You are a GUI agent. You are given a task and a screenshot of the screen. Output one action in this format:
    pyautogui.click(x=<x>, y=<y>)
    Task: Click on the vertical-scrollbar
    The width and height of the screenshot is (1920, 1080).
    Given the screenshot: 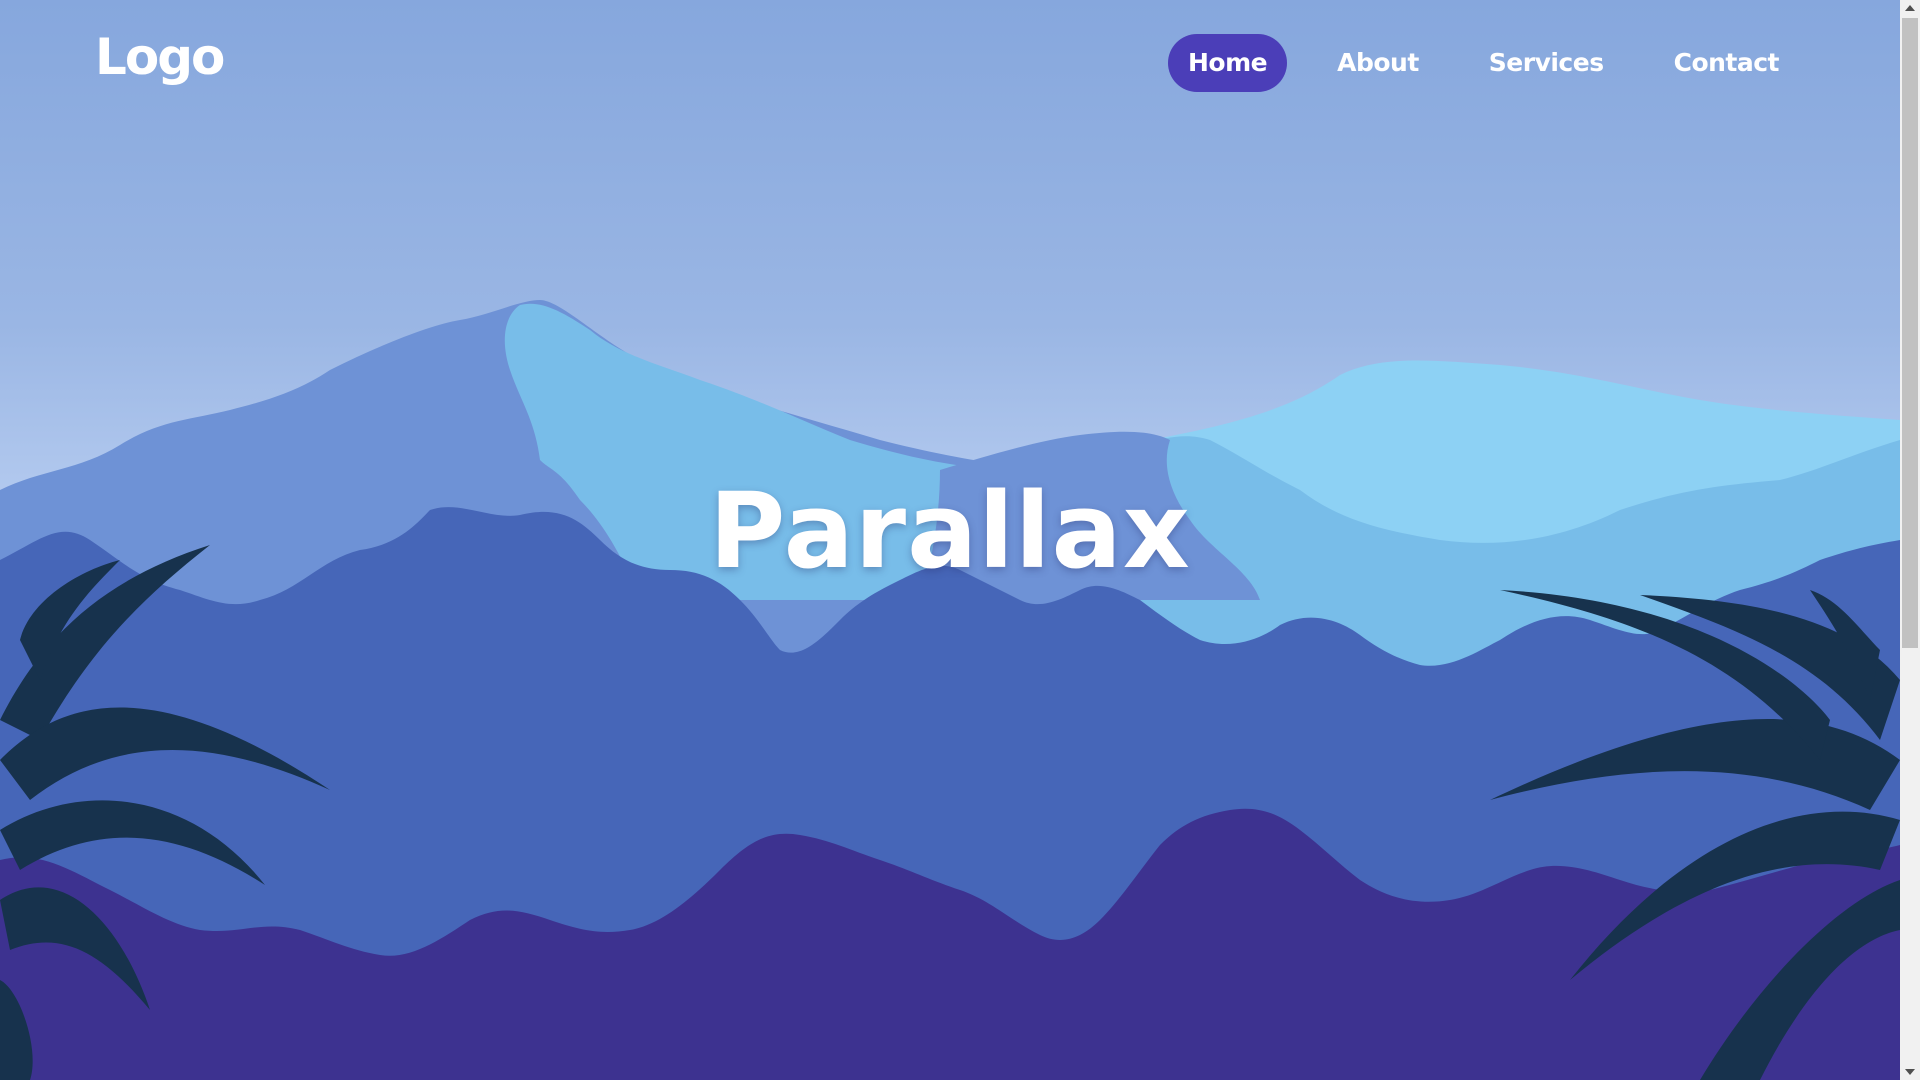 What is the action you would take?
    pyautogui.click(x=1910, y=540)
    